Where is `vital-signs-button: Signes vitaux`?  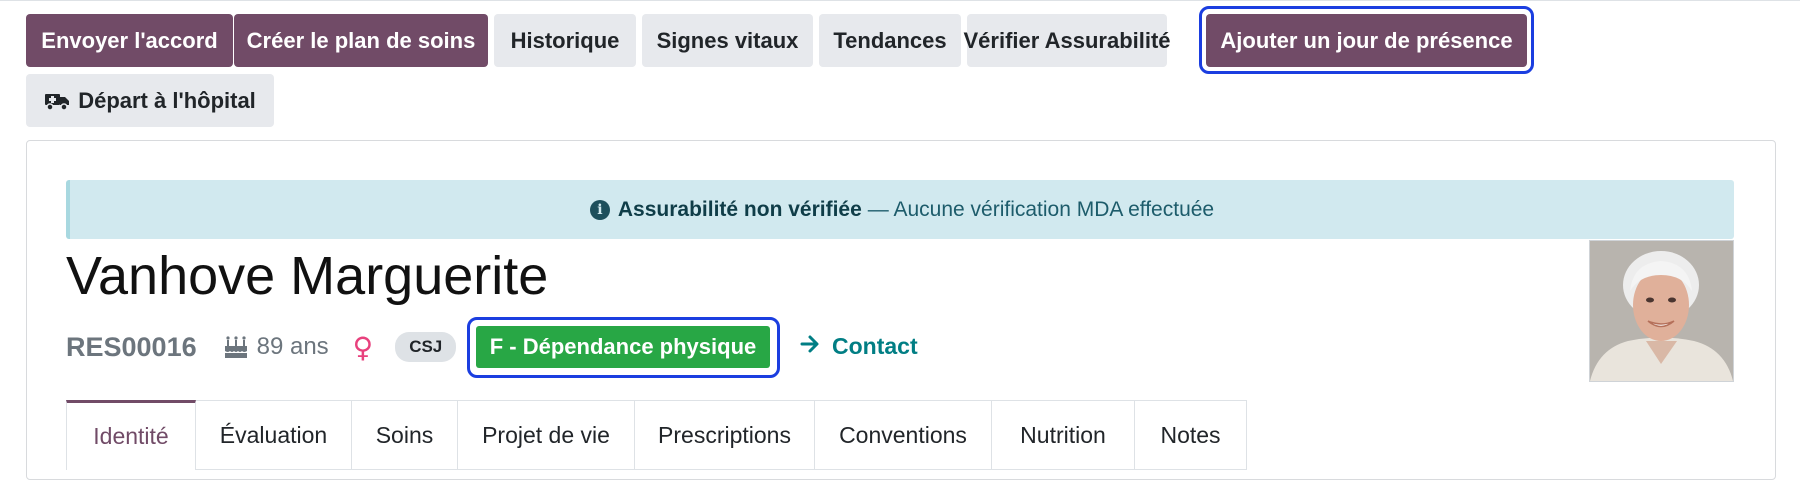 vital-signs-button: Signes vitaux is located at coordinates (727, 40).